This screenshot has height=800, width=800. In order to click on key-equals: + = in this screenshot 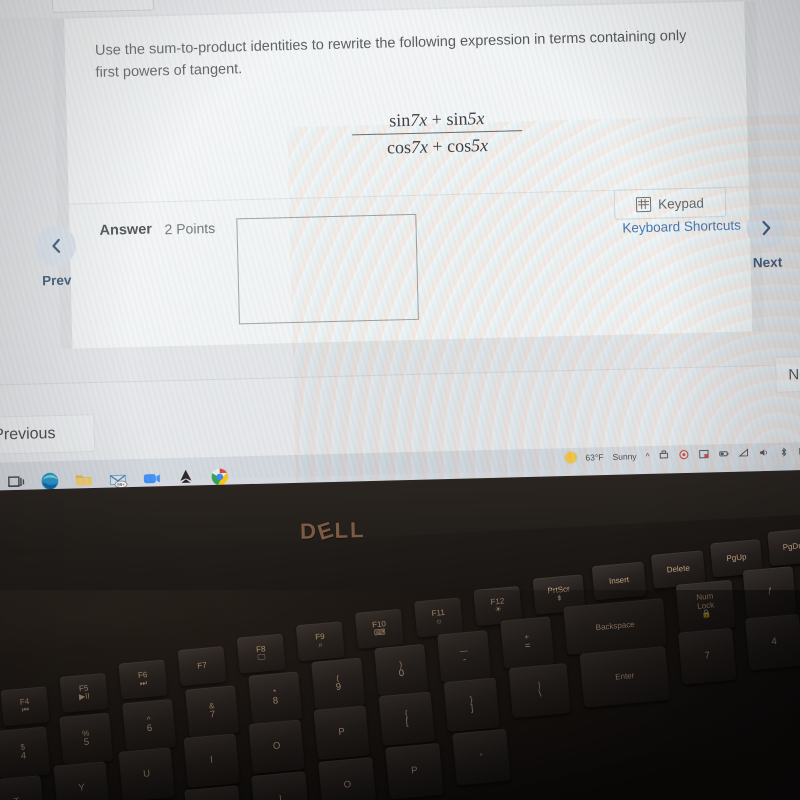, I will do `click(527, 642)`.